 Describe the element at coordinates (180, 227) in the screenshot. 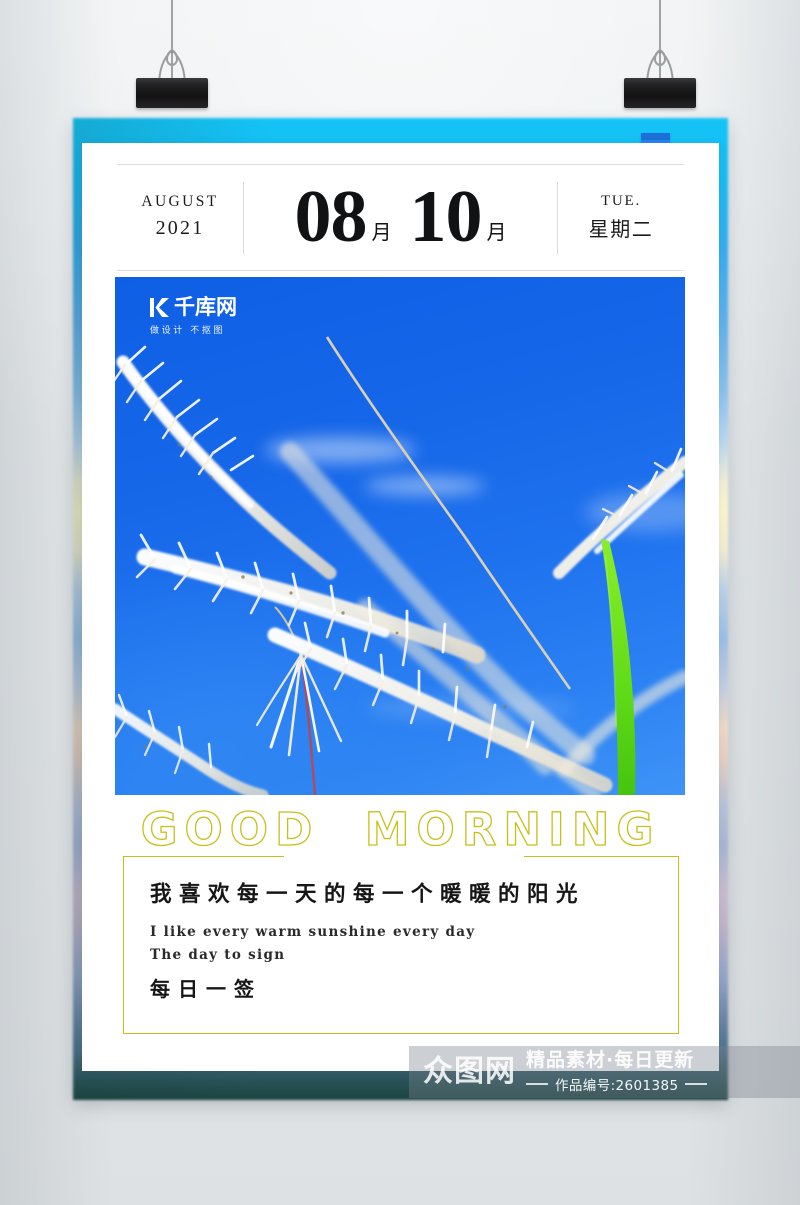

I see `year-value: 2021` at that location.